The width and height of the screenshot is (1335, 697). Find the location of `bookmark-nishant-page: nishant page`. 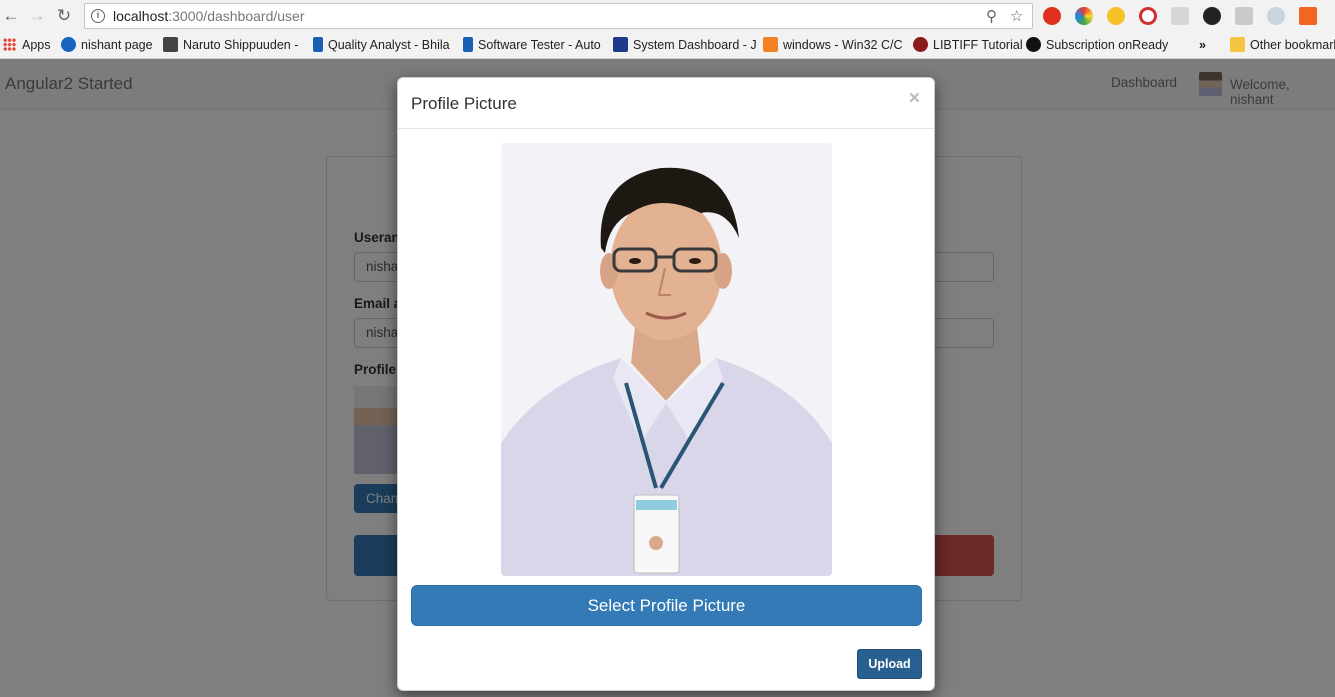

bookmark-nishant-page: nishant page is located at coordinates (107, 45).